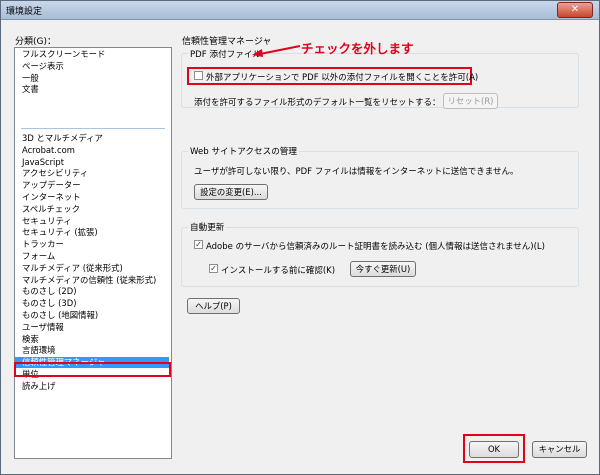 This screenshot has height=475, width=600. Describe the element at coordinates (92, 78) in the screenshot. I see `category-item: 一般` at that location.